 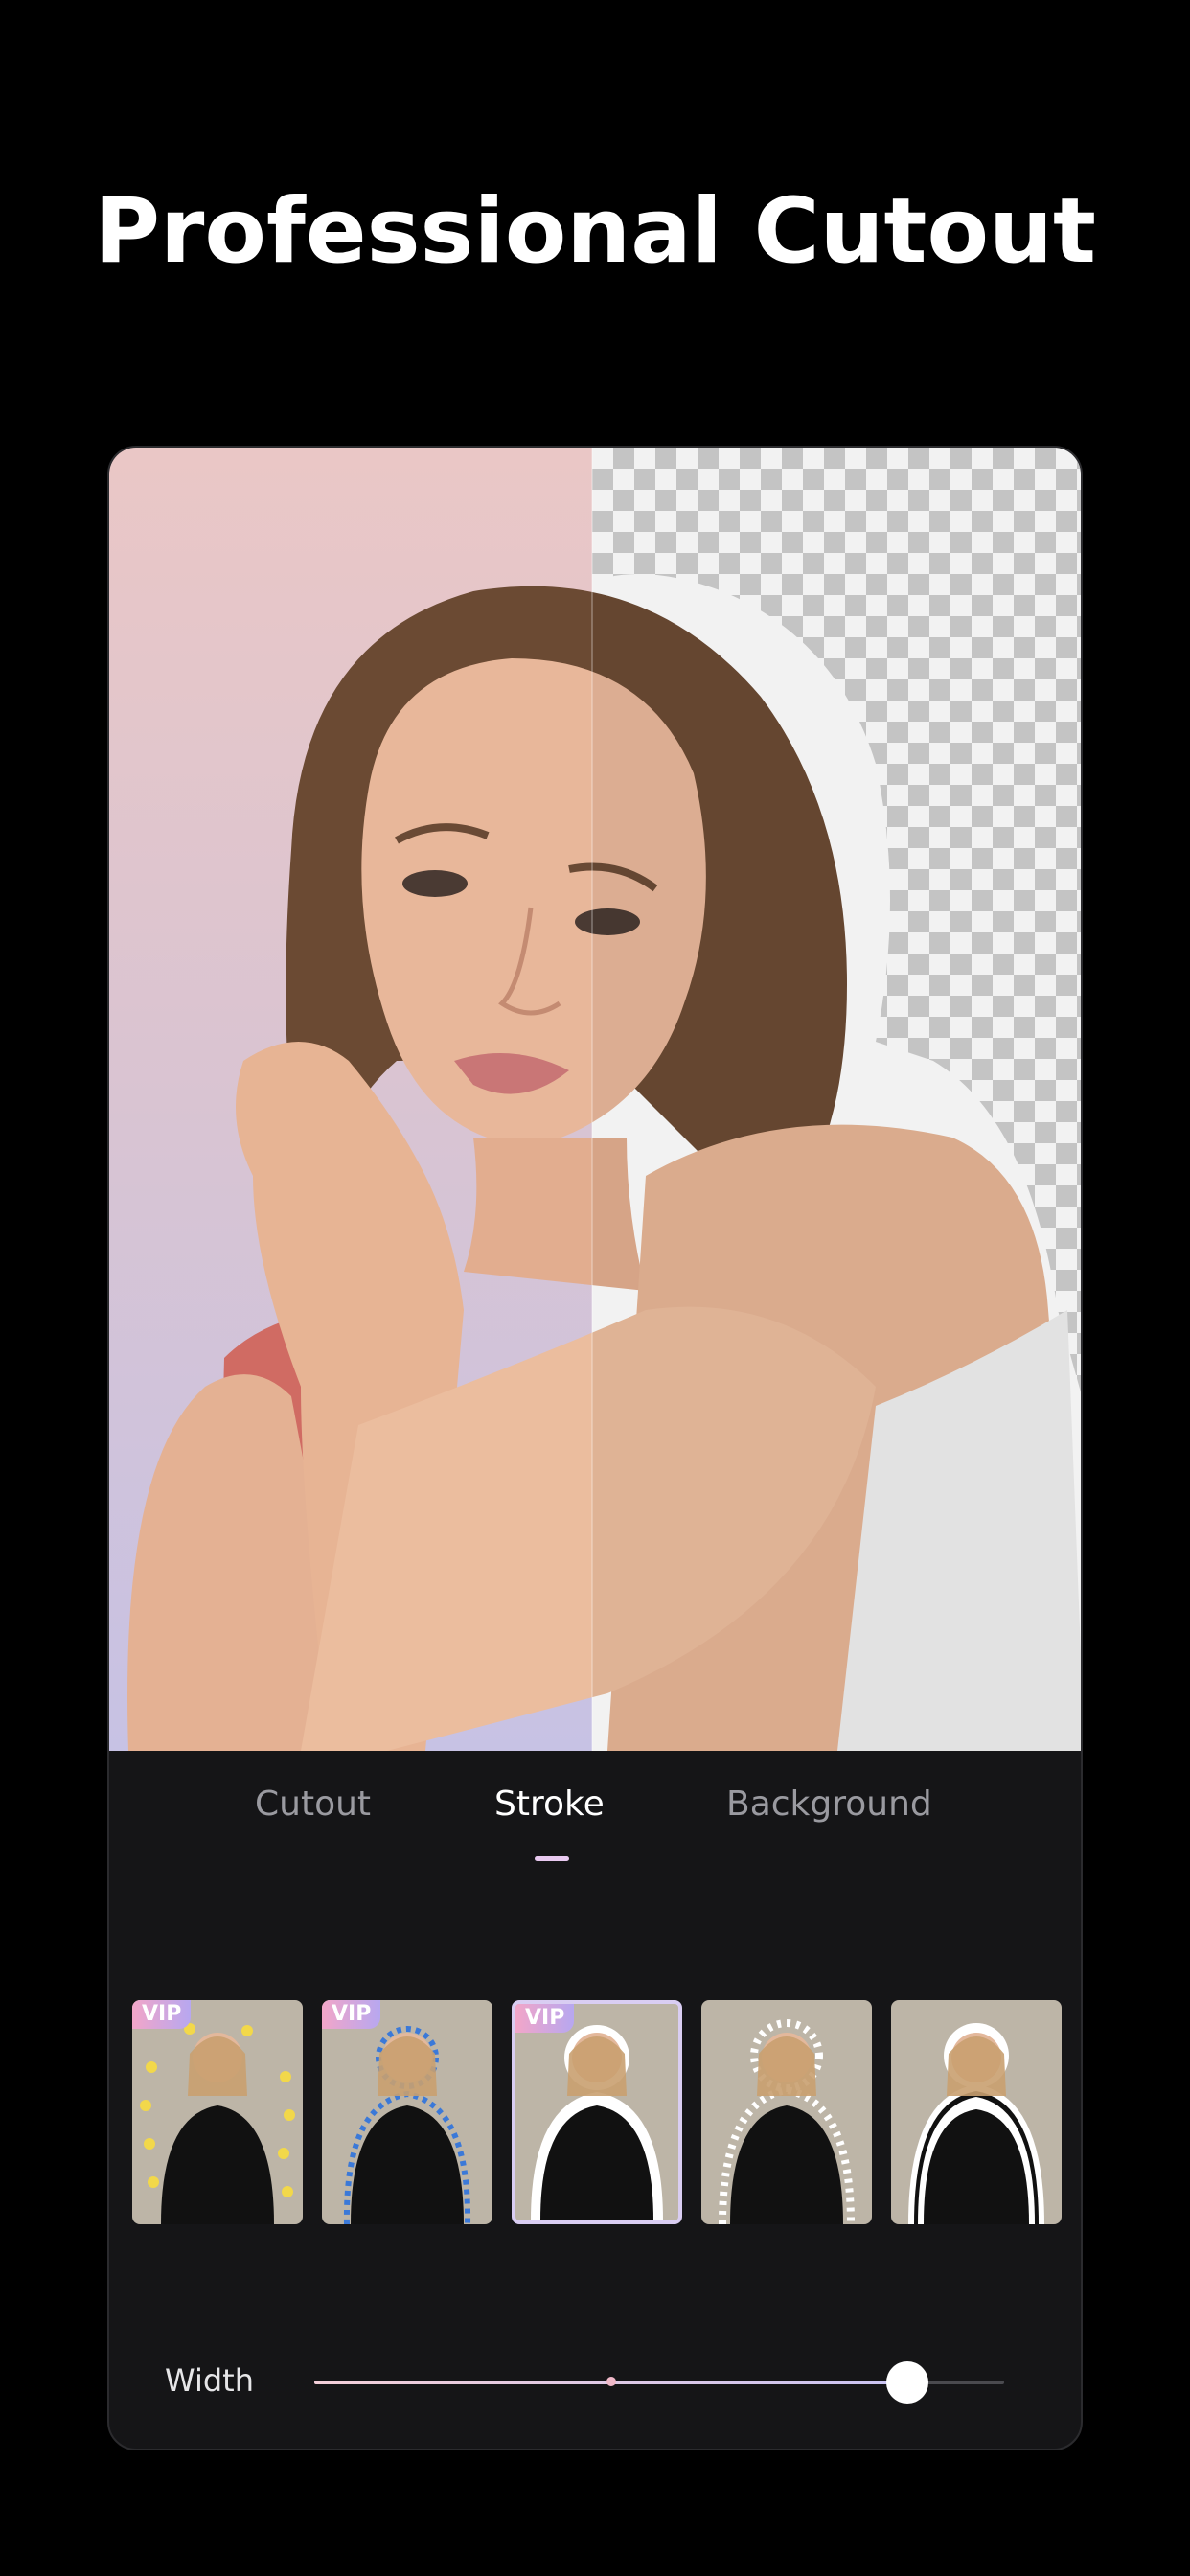 I want to click on width-slider-thumb, so click(x=907, y=2382).